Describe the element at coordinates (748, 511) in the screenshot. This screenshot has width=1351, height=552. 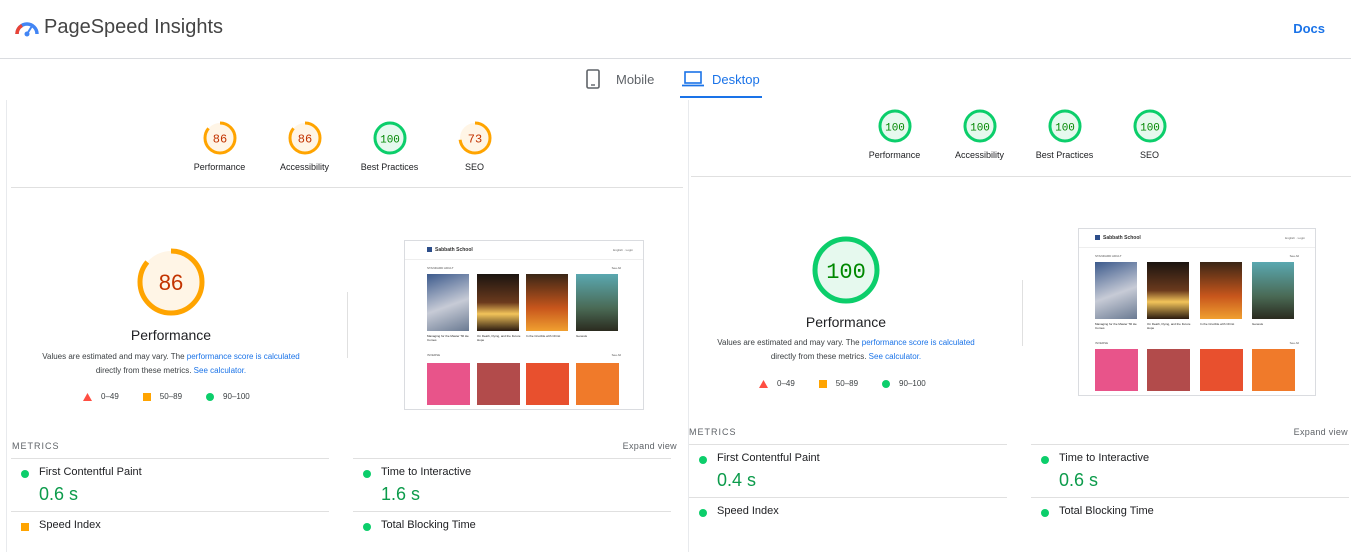
I see `metric-name: Speed Index` at that location.